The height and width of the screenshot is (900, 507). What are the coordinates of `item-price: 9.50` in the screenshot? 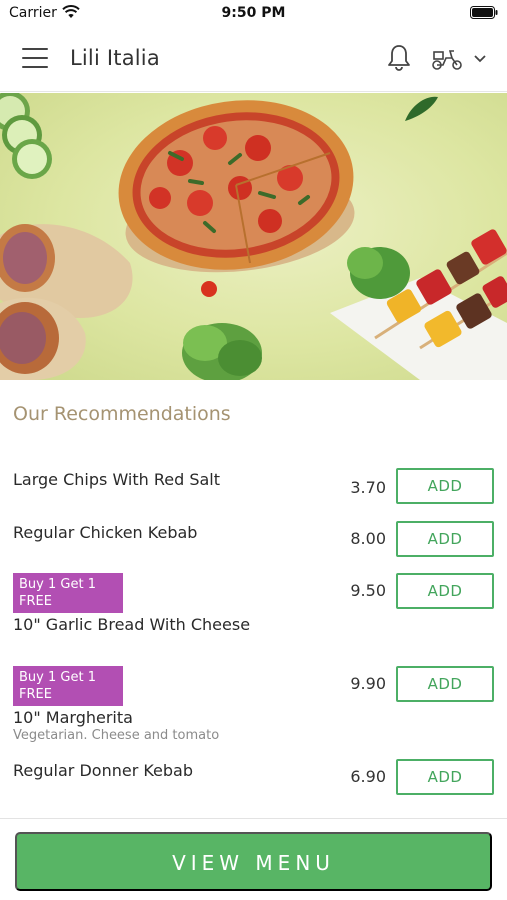 It's located at (368, 590).